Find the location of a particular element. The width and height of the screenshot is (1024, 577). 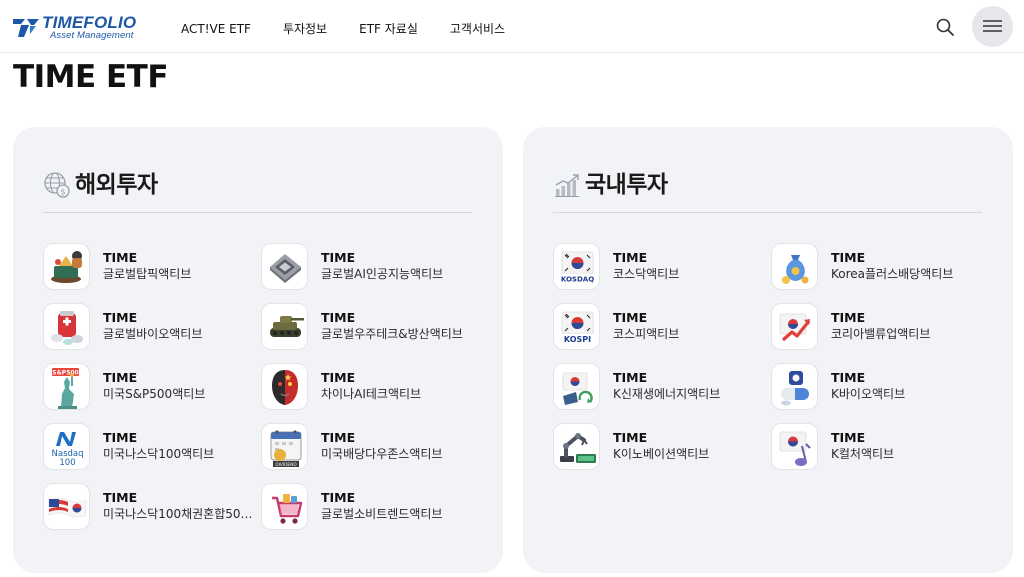

panel-header: 국내투자 is located at coordinates (610, 185).